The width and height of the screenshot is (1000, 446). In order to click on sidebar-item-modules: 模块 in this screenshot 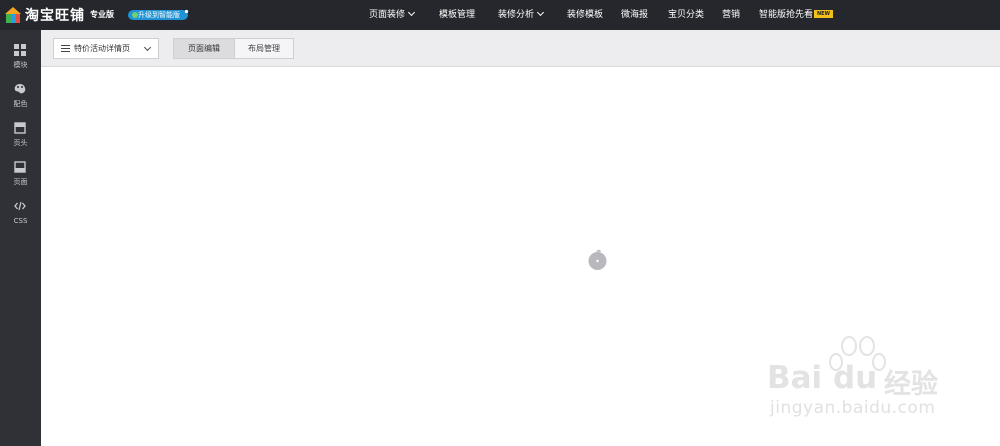, I will do `click(20, 56)`.